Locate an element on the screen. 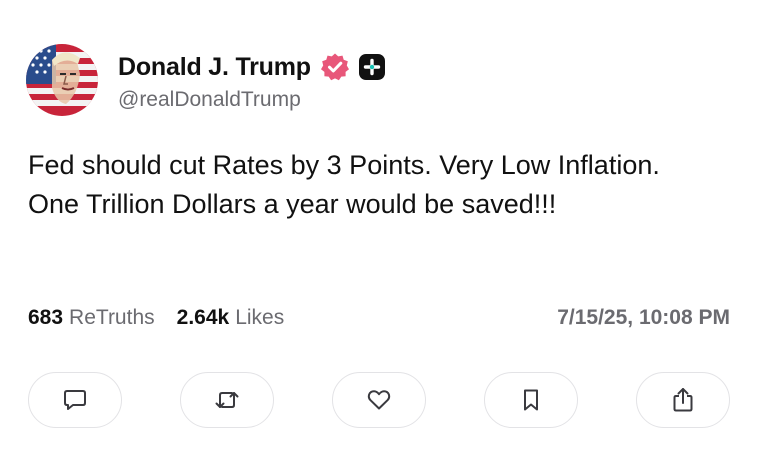 The height and width of the screenshot is (457, 760). share-button is located at coordinates (683, 400).